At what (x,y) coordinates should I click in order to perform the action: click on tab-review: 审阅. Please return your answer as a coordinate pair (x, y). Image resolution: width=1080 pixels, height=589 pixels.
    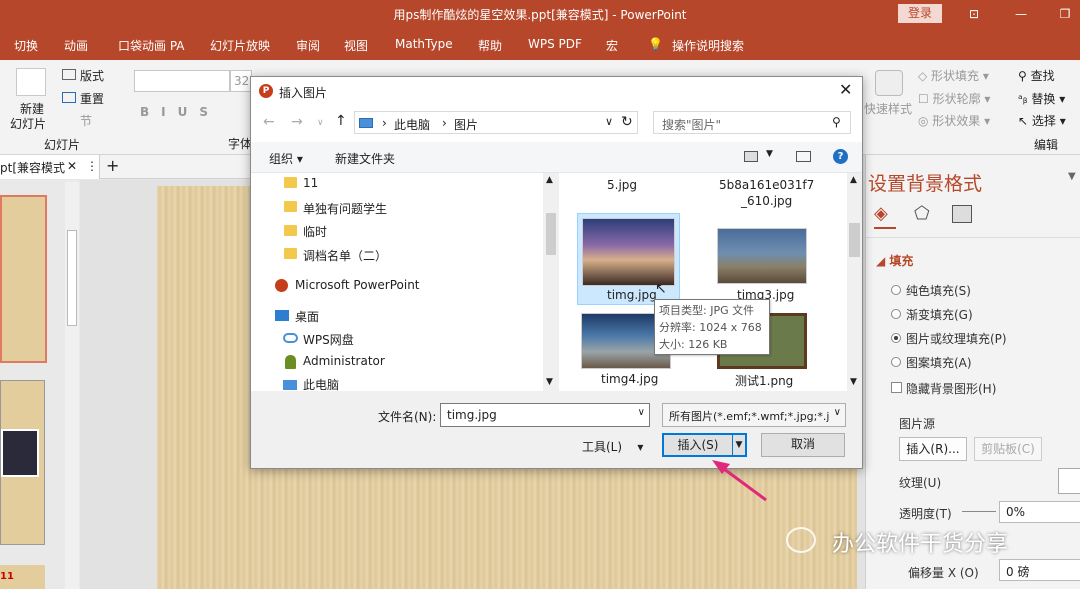
    Looking at the image, I should click on (308, 45).